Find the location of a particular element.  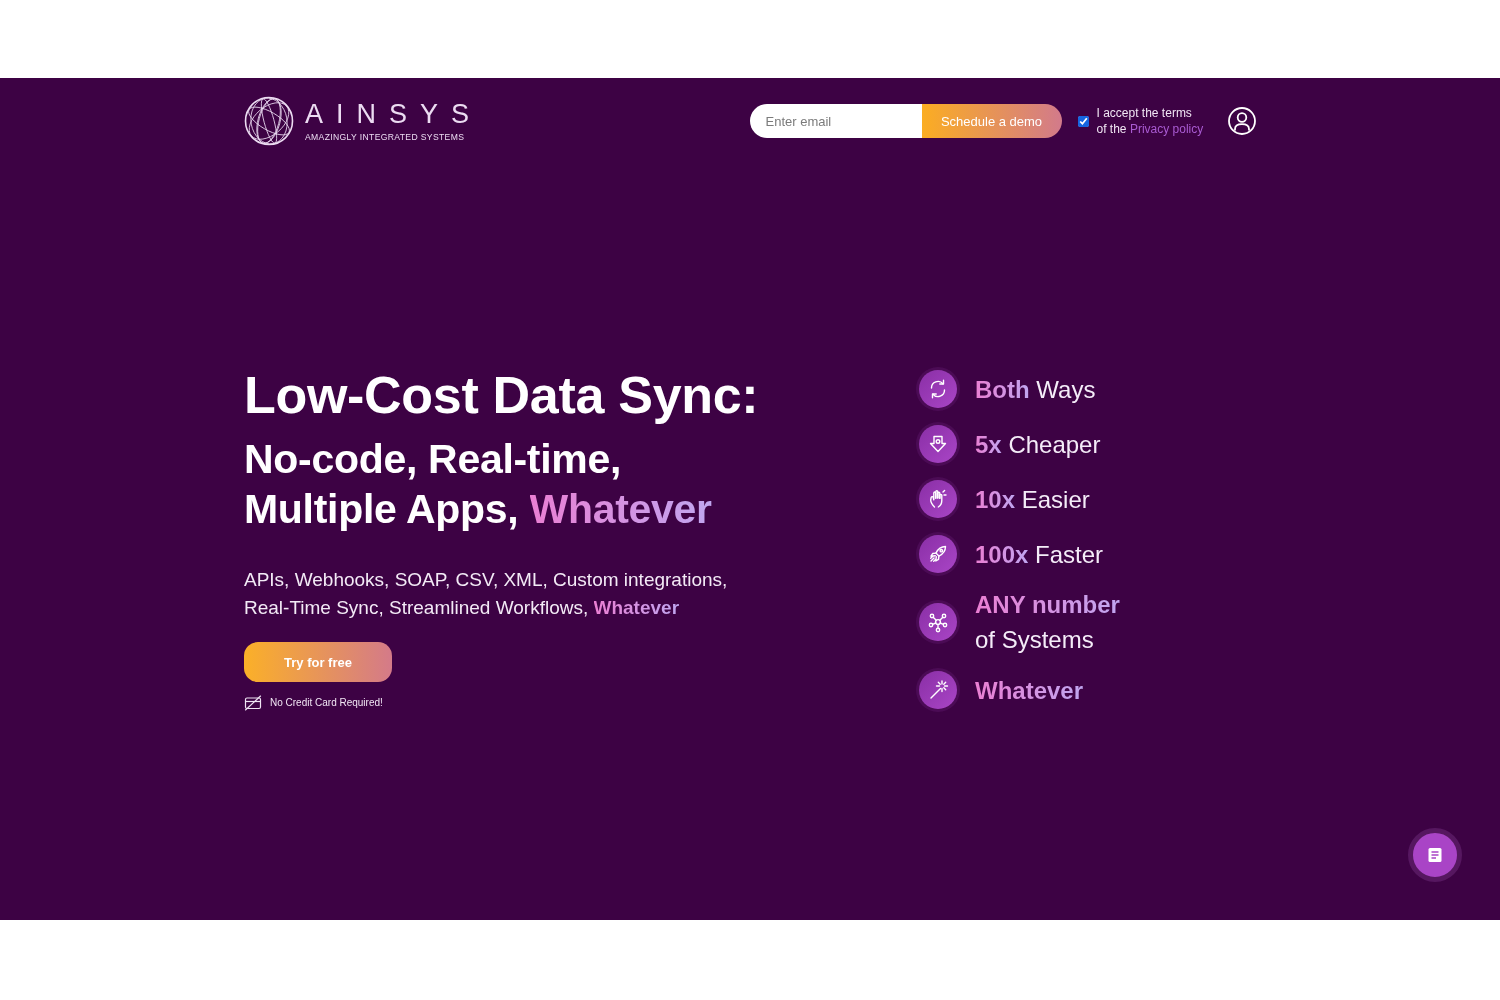

rocket-icon is located at coordinates (938, 554).